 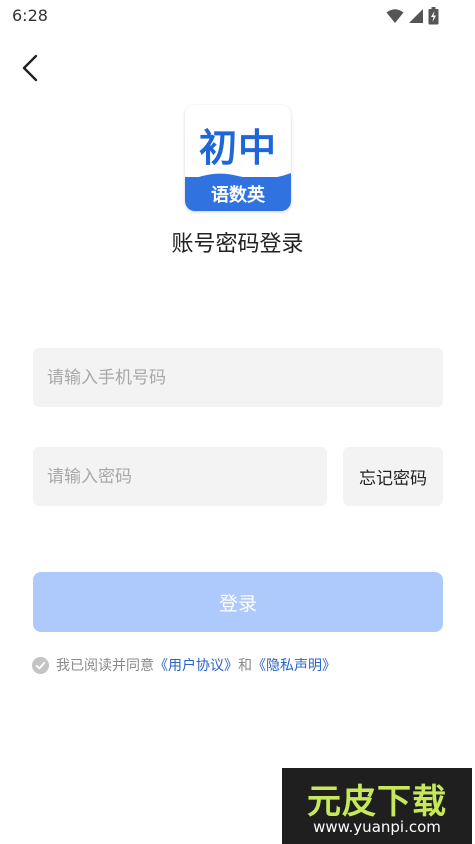 I want to click on chevron-left-icon, so click(x=30, y=68).